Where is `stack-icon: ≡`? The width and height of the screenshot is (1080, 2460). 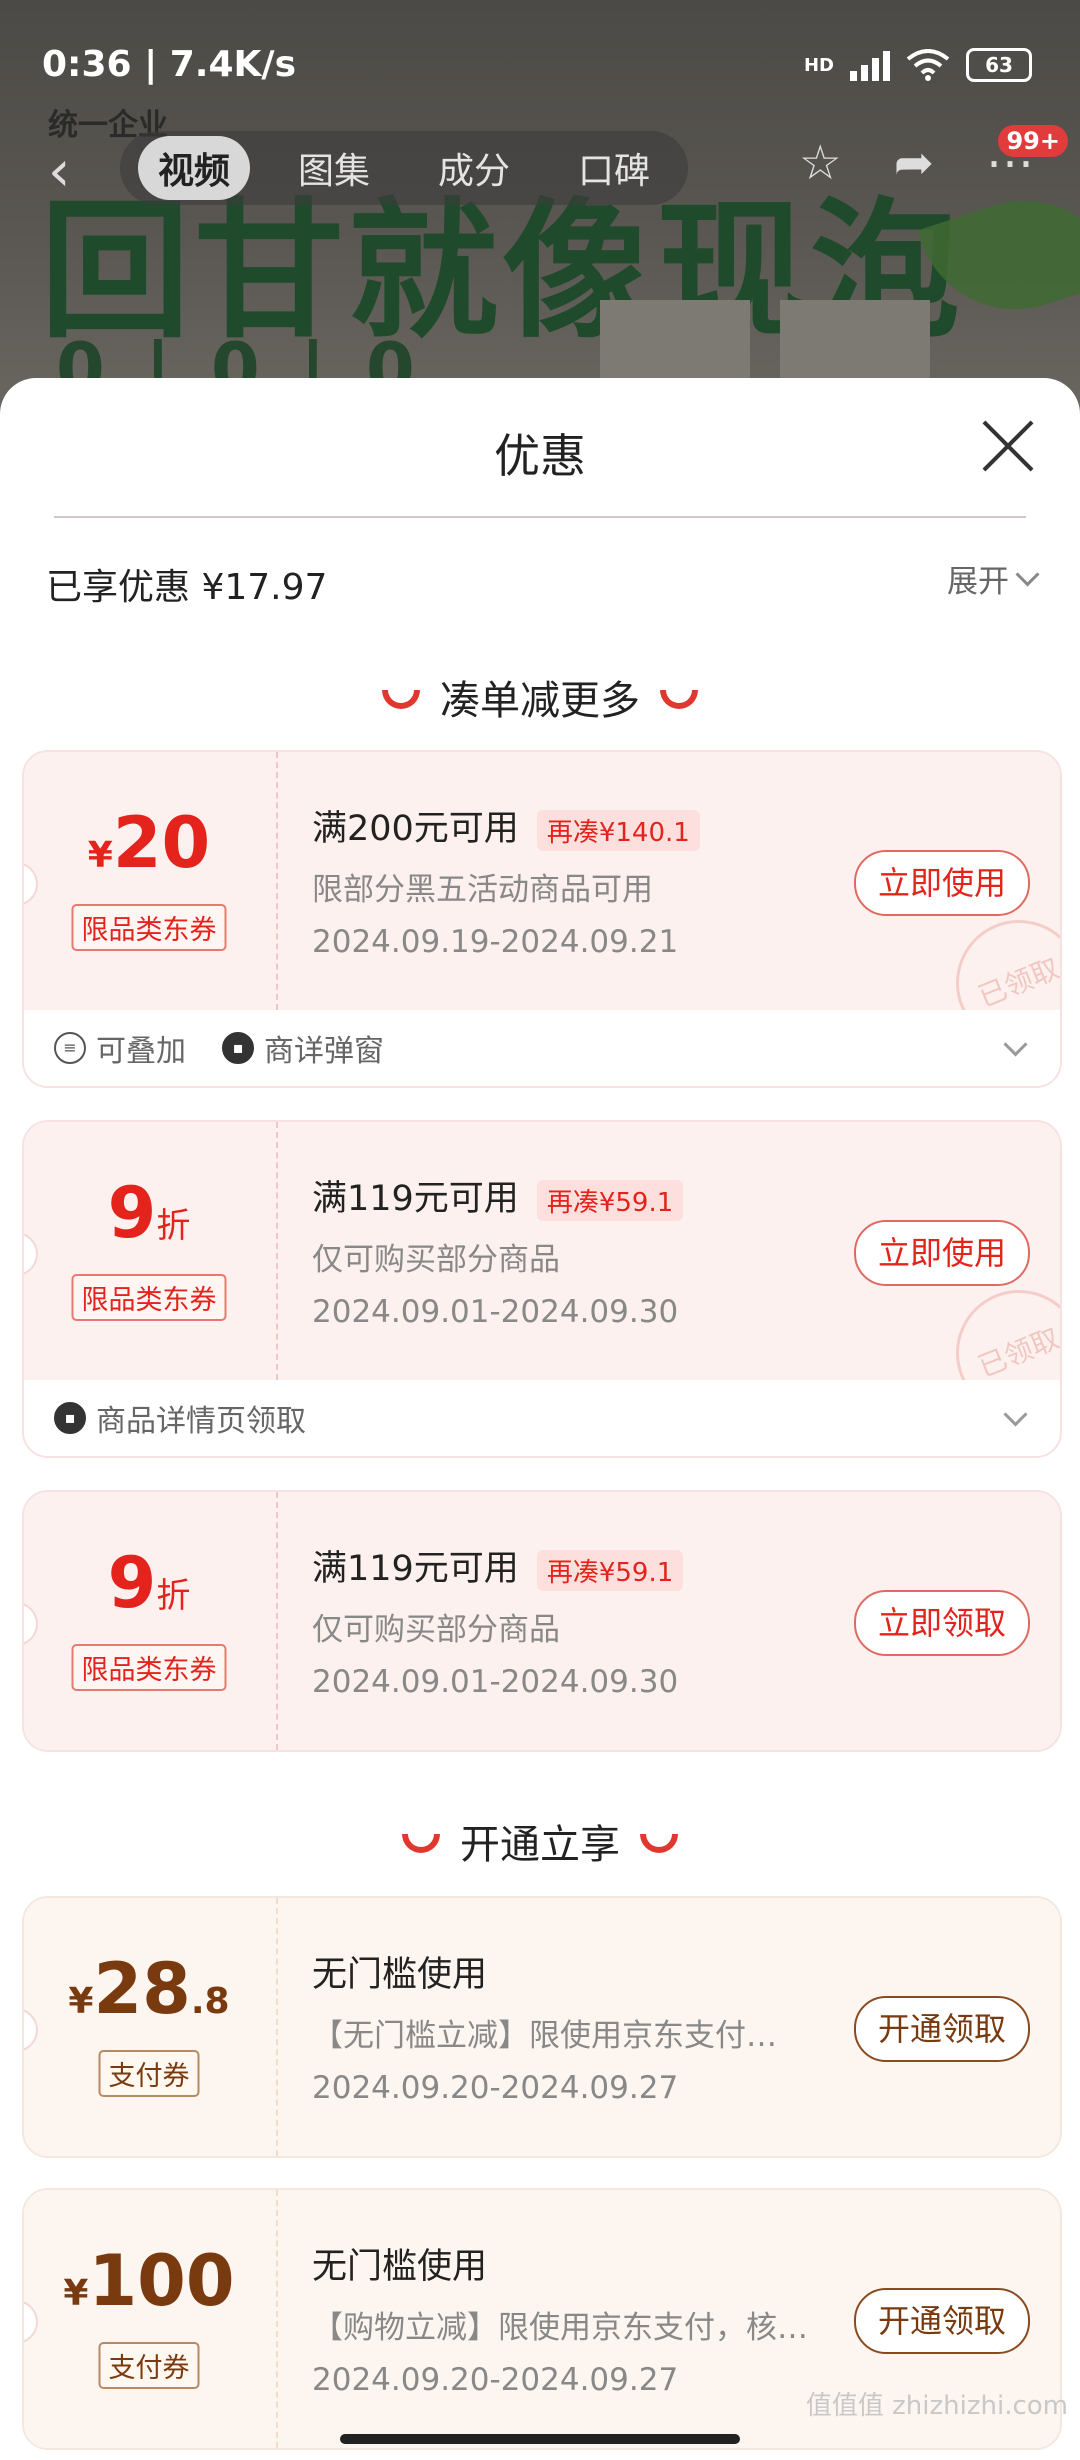
stack-icon: ≡ is located at coordinates (70, 1048).